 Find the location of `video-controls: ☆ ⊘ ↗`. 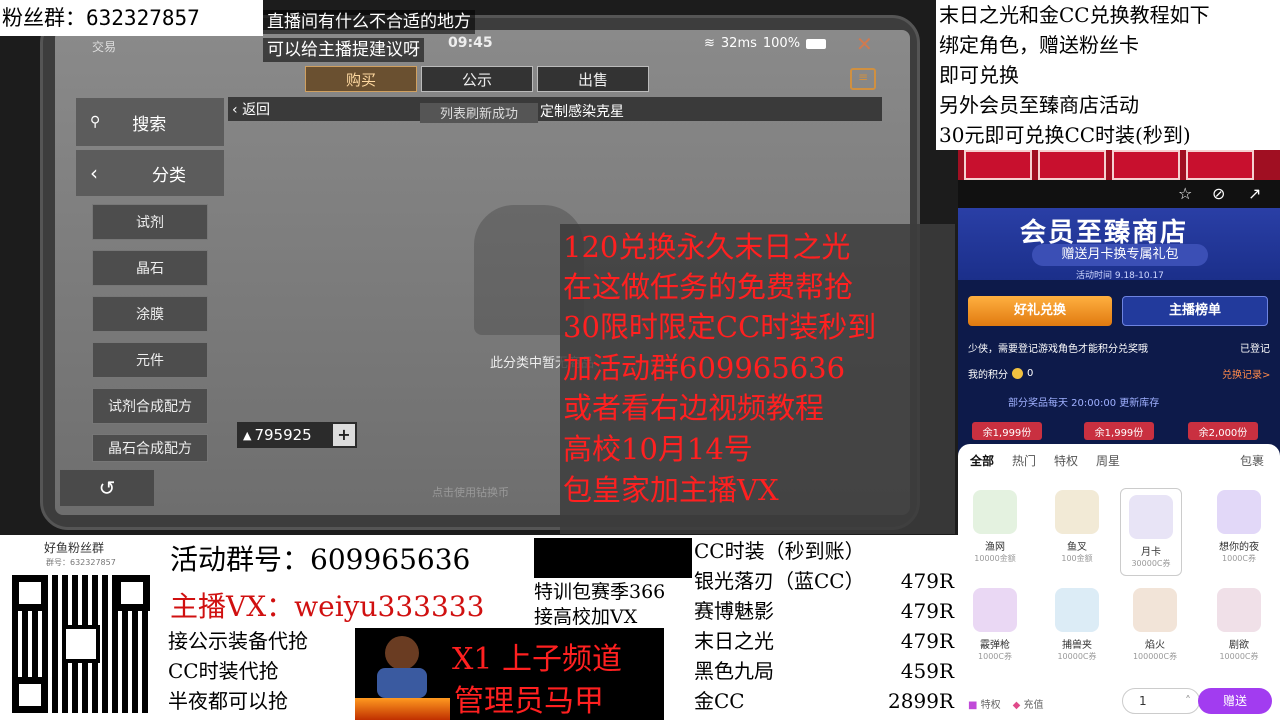

video-controls: ☆ ⊘ ↗ is located at coordinates (1119, 194).